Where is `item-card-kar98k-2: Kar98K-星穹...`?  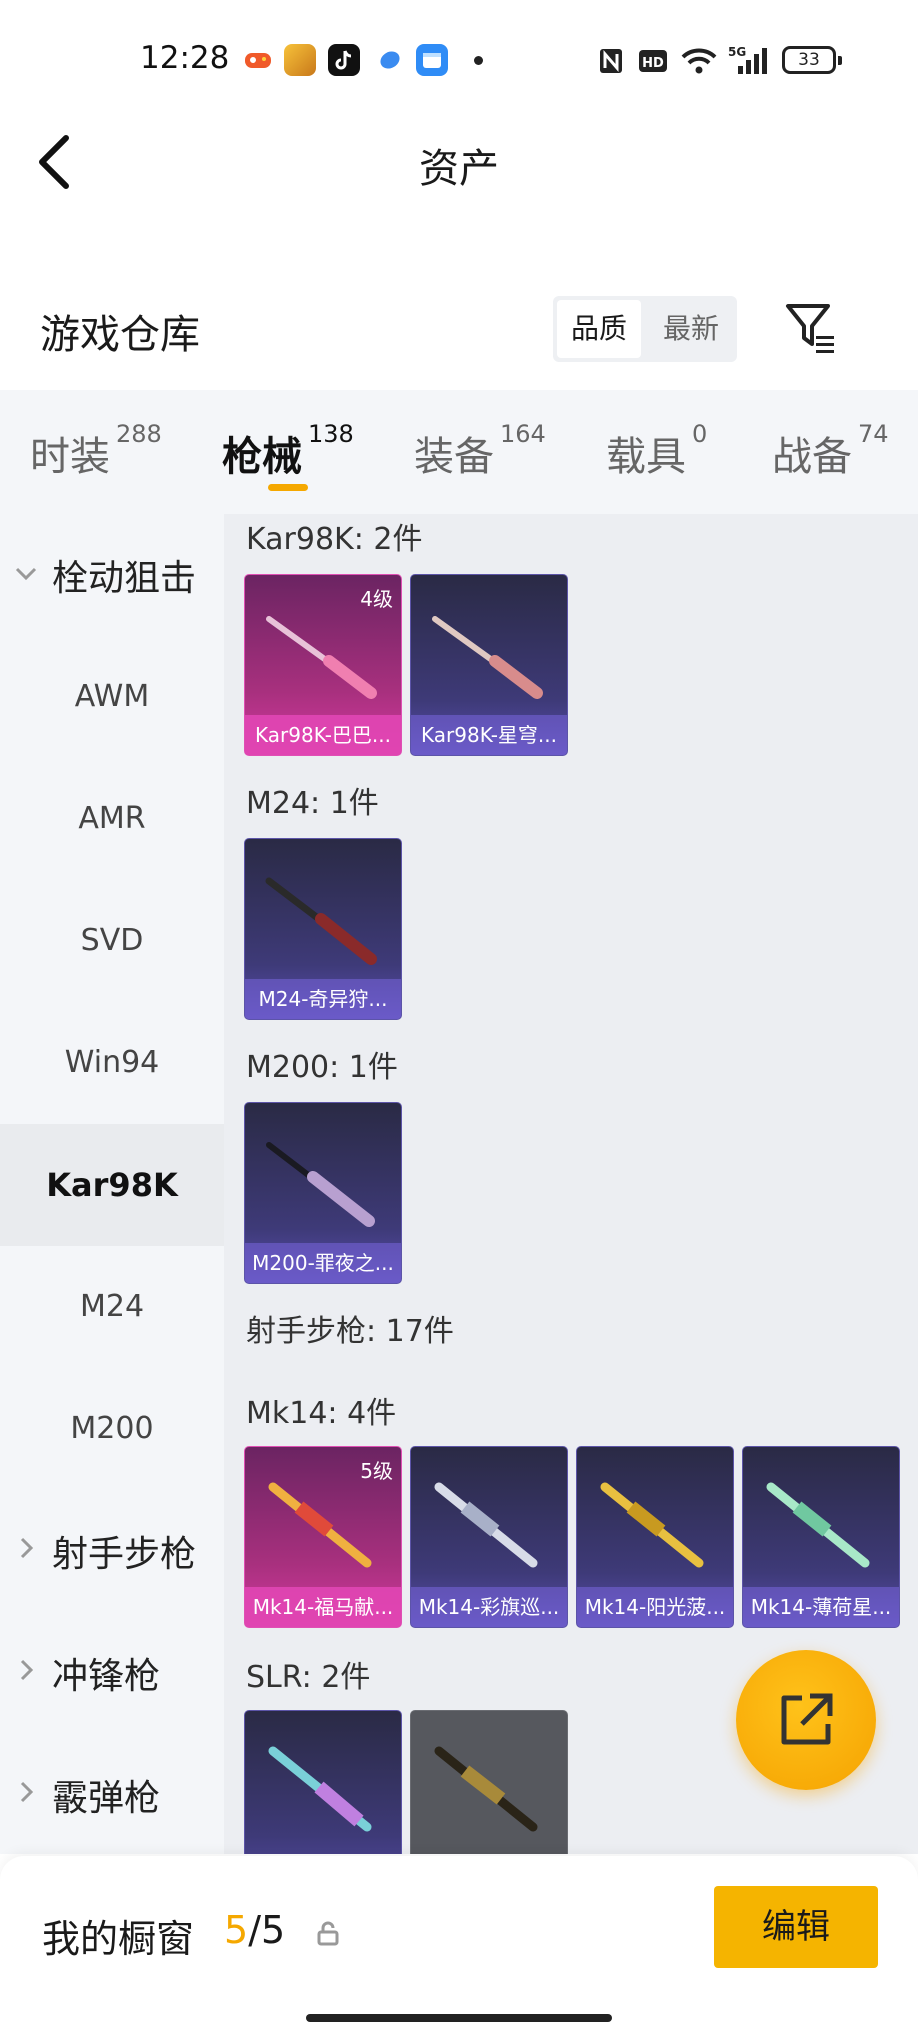
item-card-kar98k-2: Kar98K-星穹... is located at coordinates (489, 665).